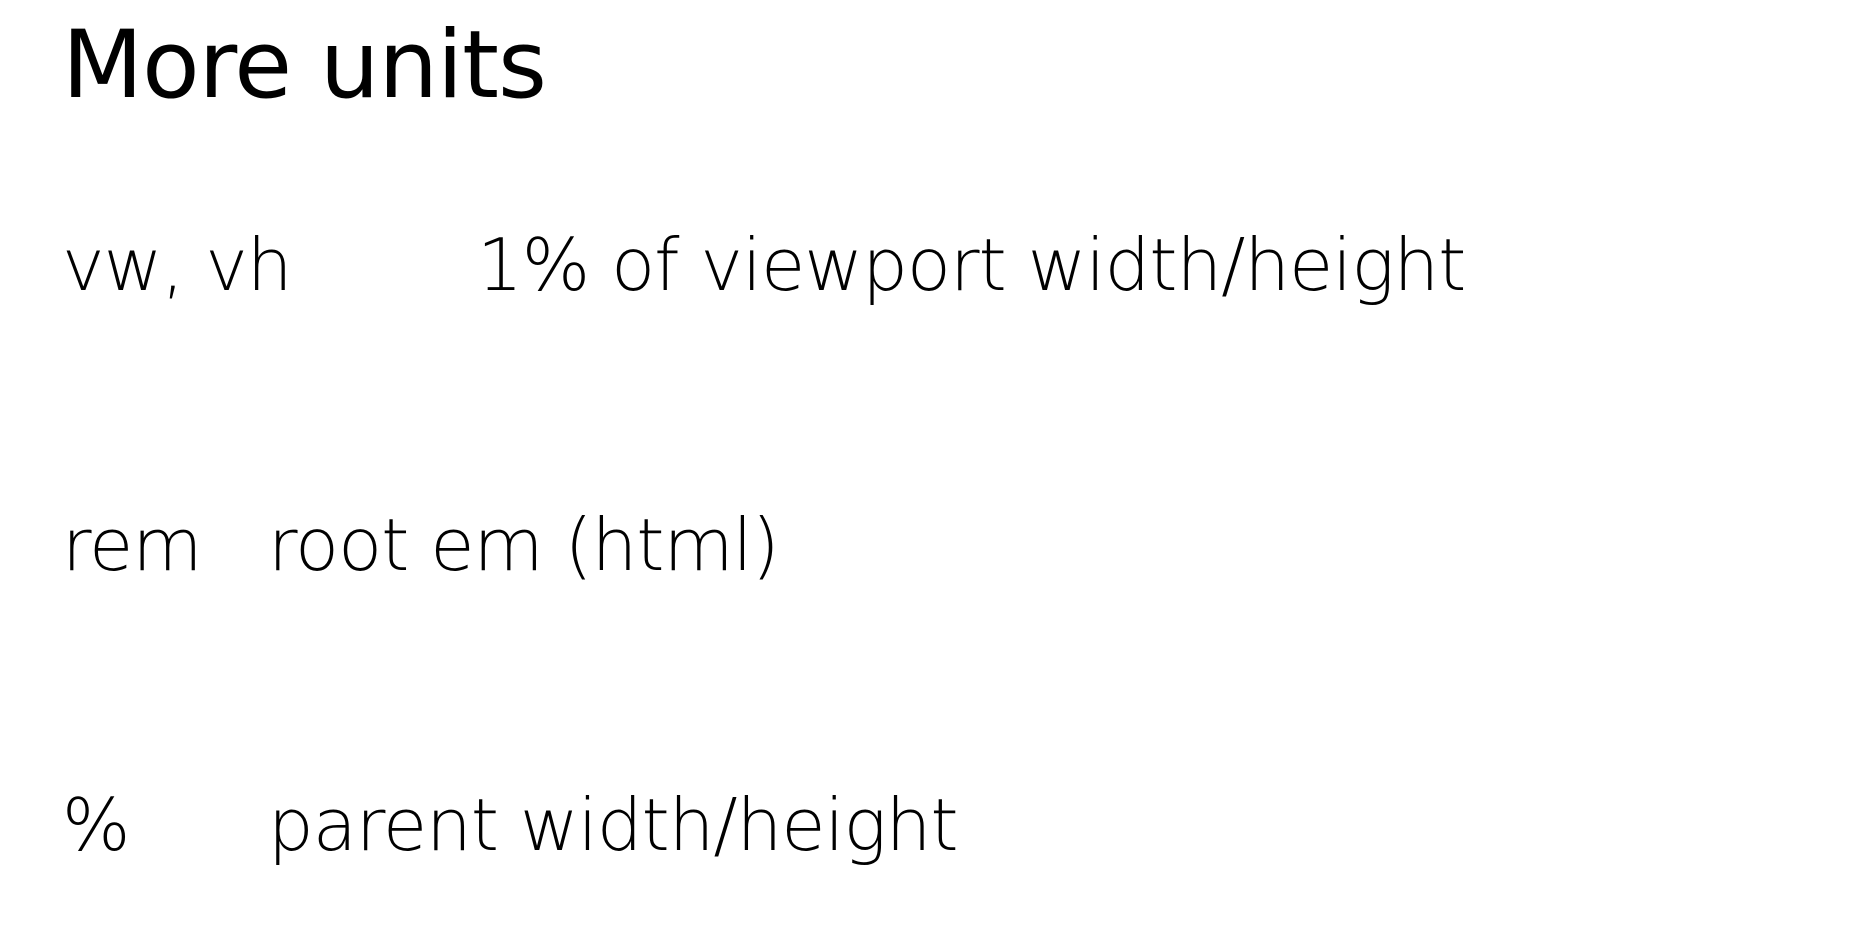 Image resolution: width=1874 pixels, height=934 pixels. Describe the element at coordinates (96, 825) in the screenshot. I see `unit-term: %` at that location.